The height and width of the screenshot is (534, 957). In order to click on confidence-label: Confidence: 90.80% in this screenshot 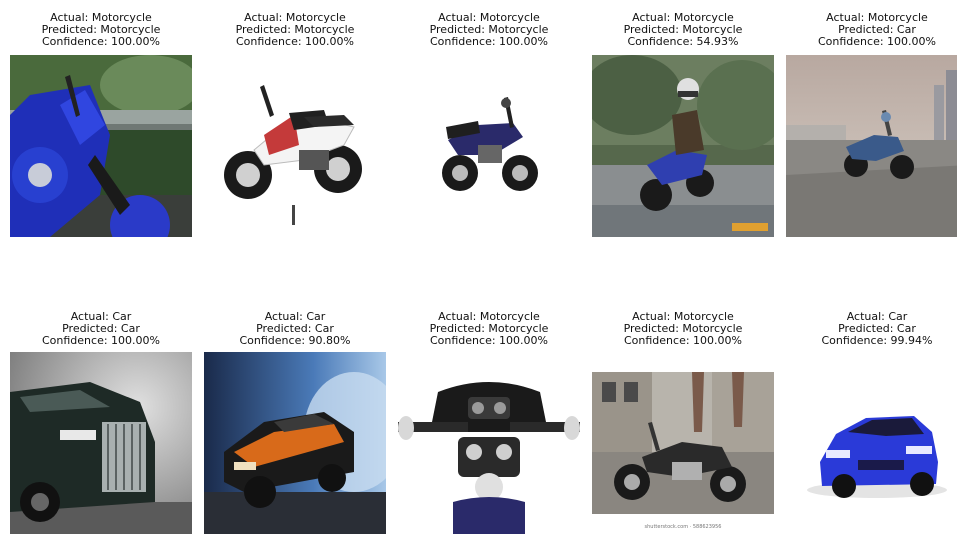, I will do `click(295, 340)`.